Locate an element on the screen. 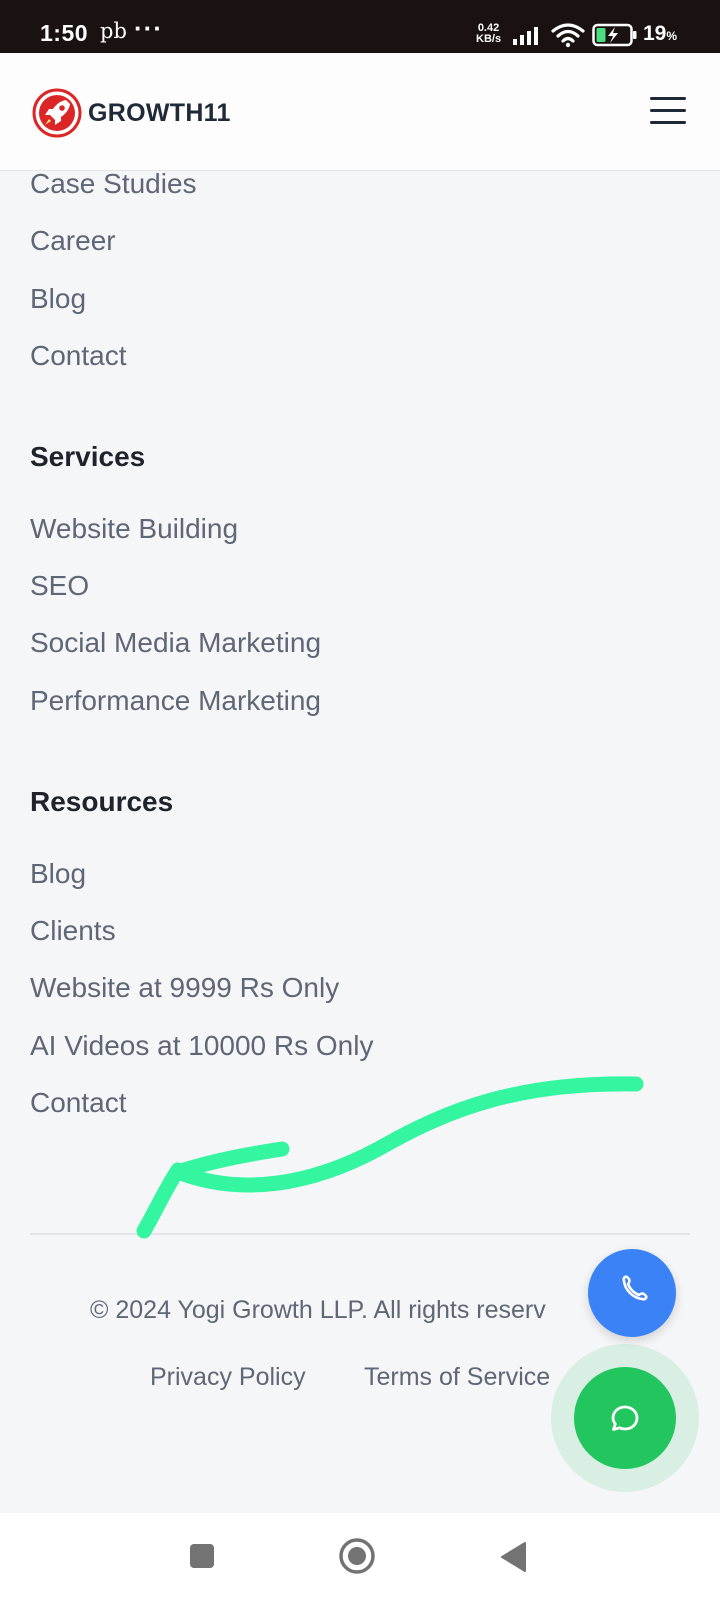 The image size is (720, 1600). footer-link-ai-videos-offer: AI Videos at 10000 Rs Only is located at coordinates (201, 1046).